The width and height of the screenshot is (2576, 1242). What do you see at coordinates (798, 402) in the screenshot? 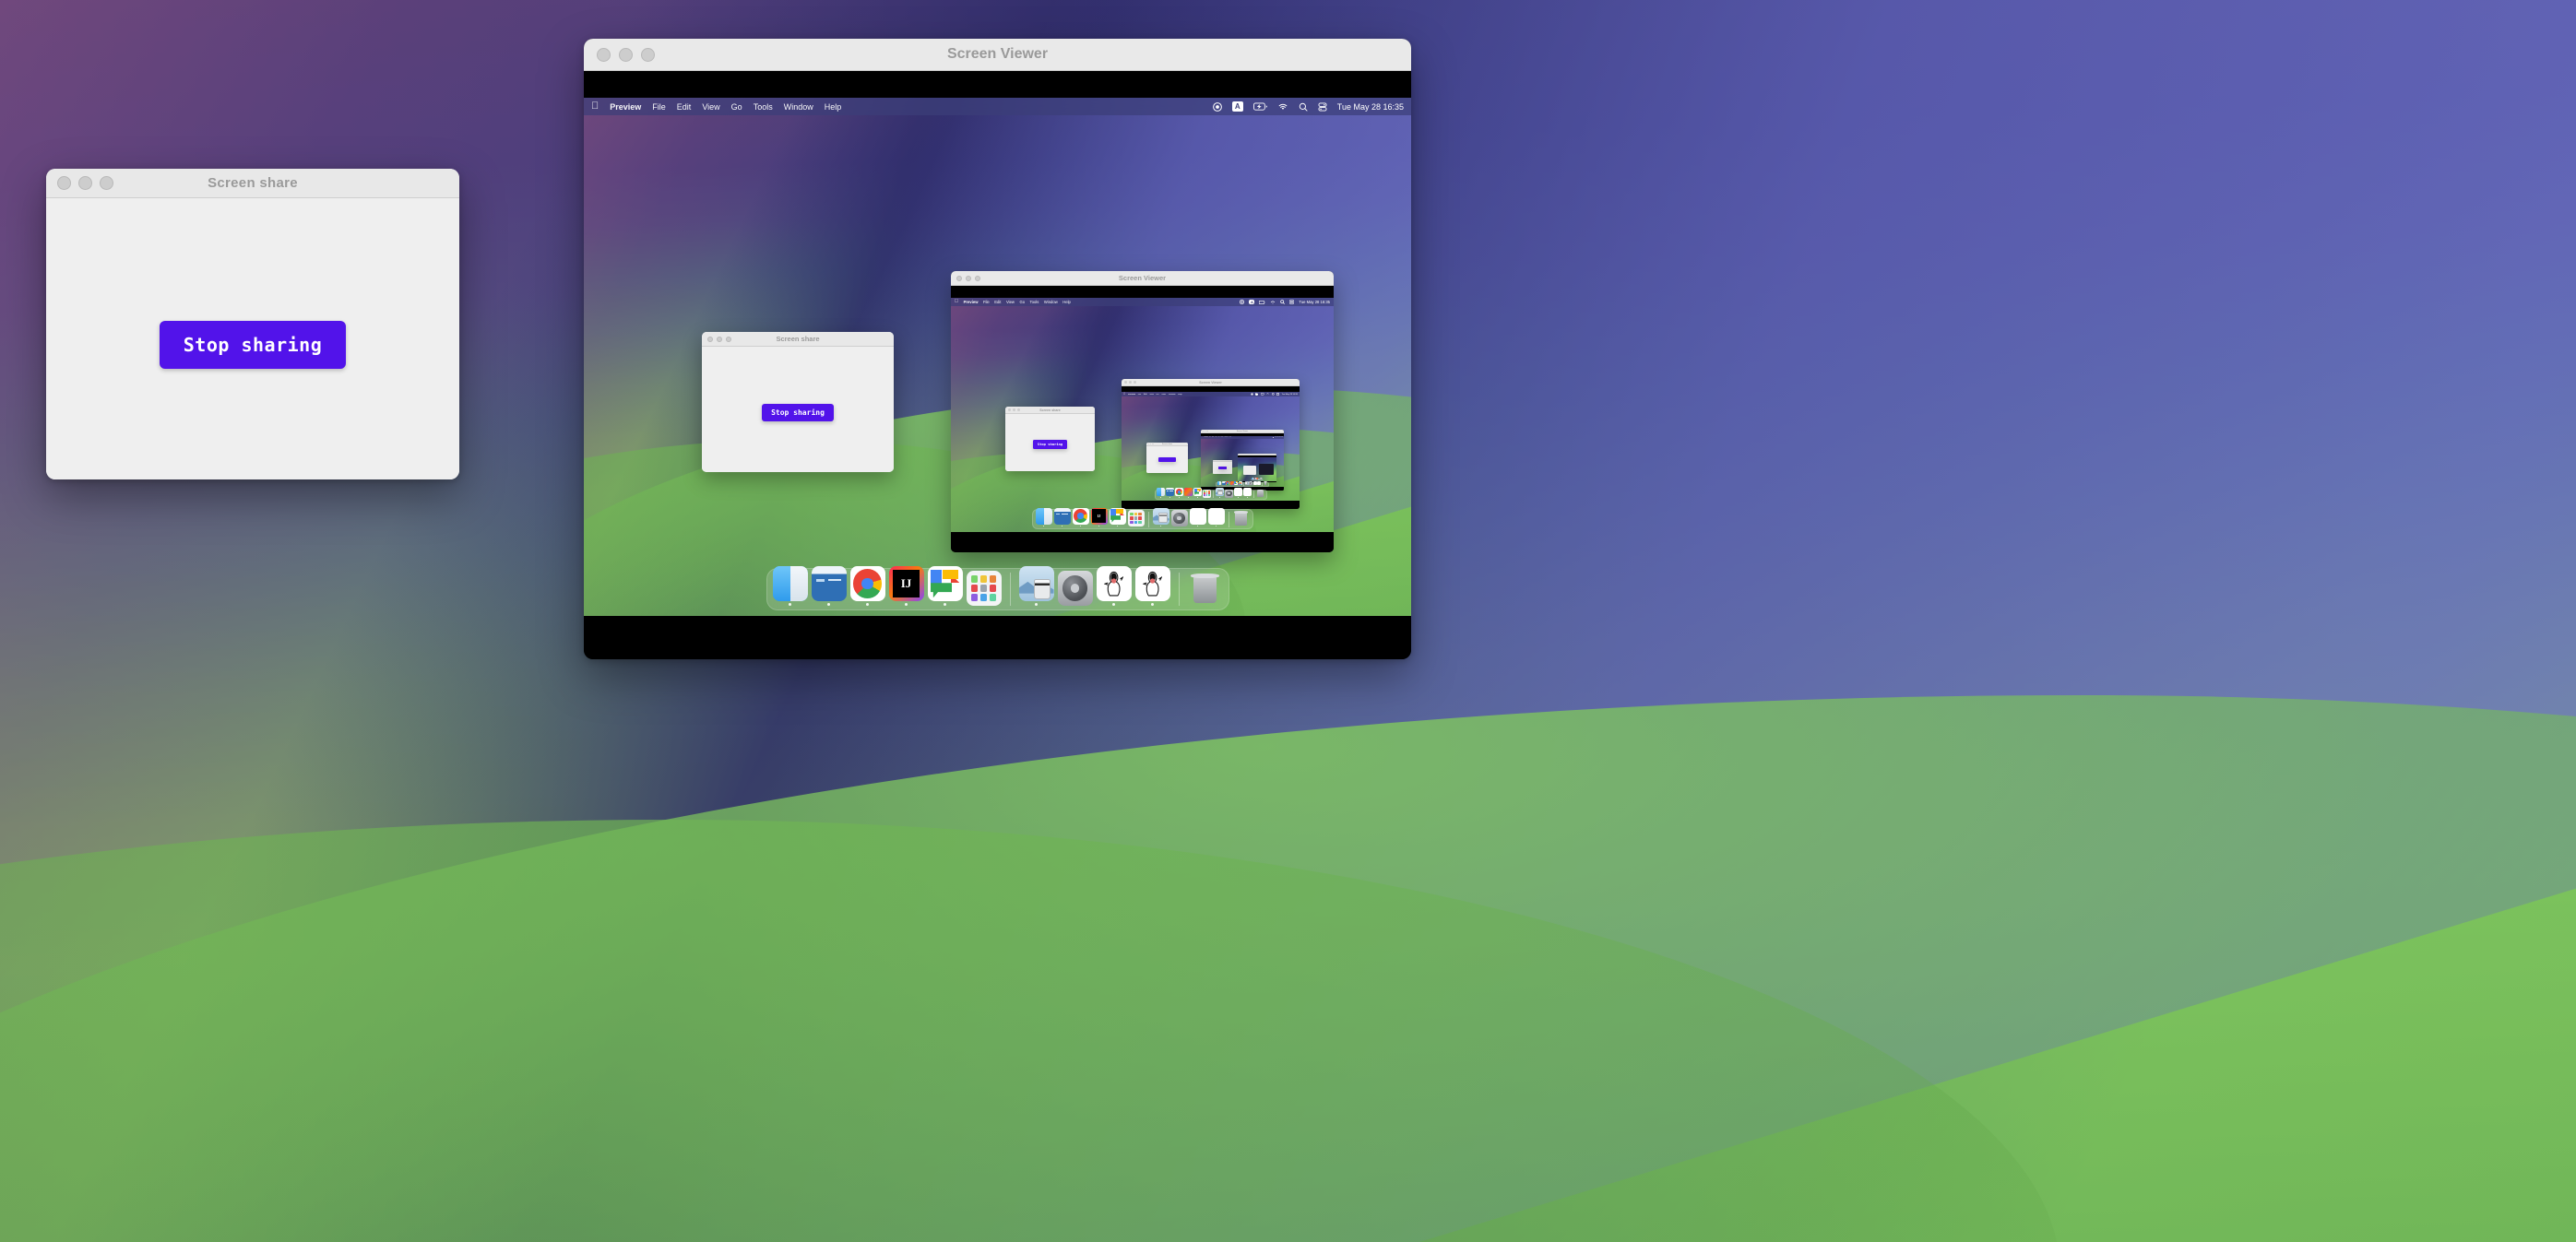
I see `screen-share-window-nested-1: Screen share Stop sharing` at bounding box center [798, 402].